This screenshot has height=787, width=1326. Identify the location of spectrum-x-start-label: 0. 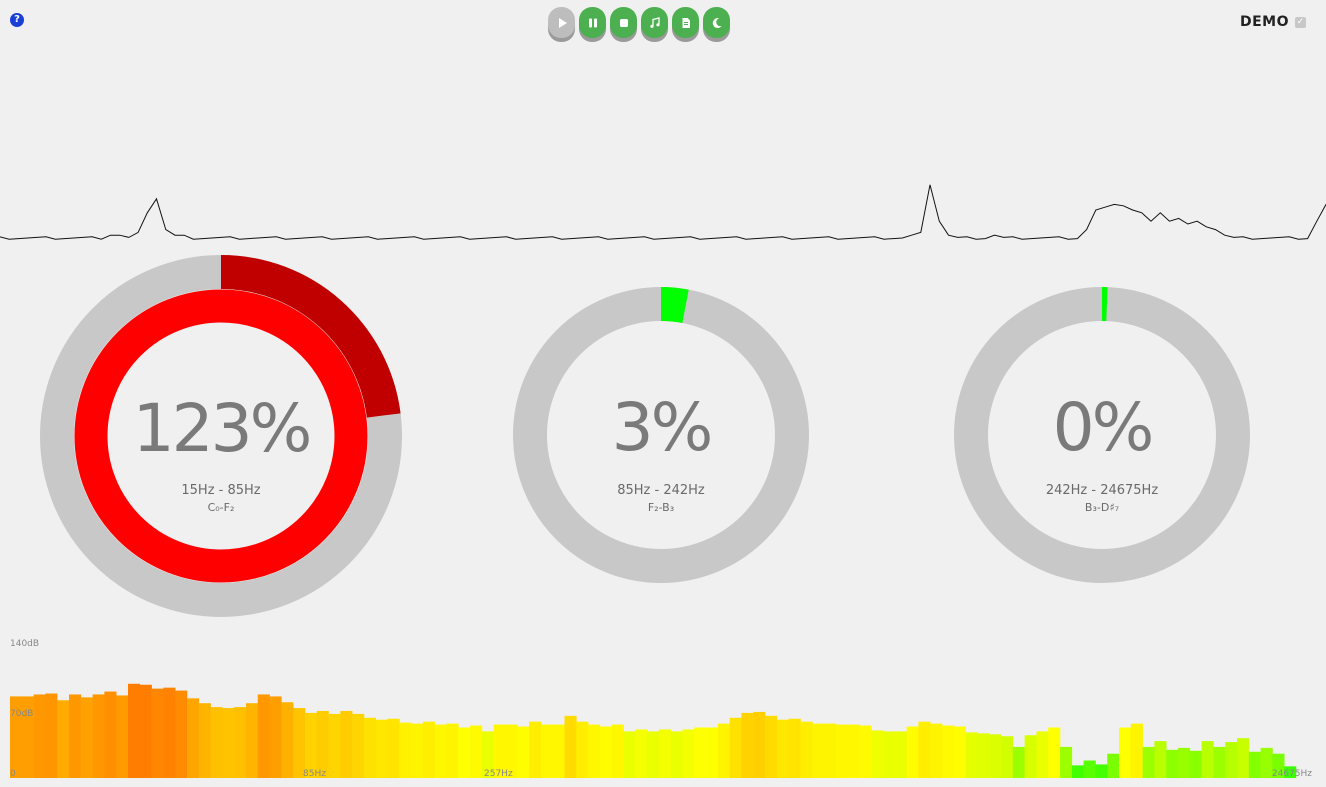
(13, 774).